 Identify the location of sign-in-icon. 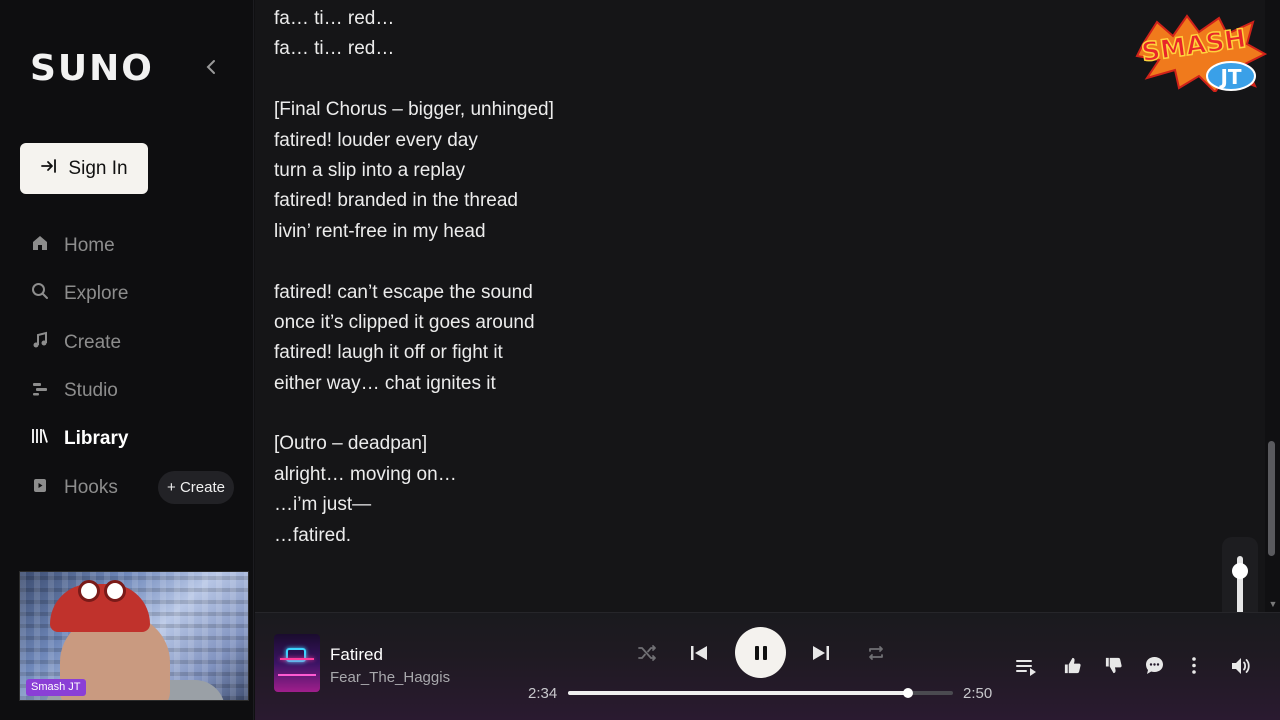
(49, 169).